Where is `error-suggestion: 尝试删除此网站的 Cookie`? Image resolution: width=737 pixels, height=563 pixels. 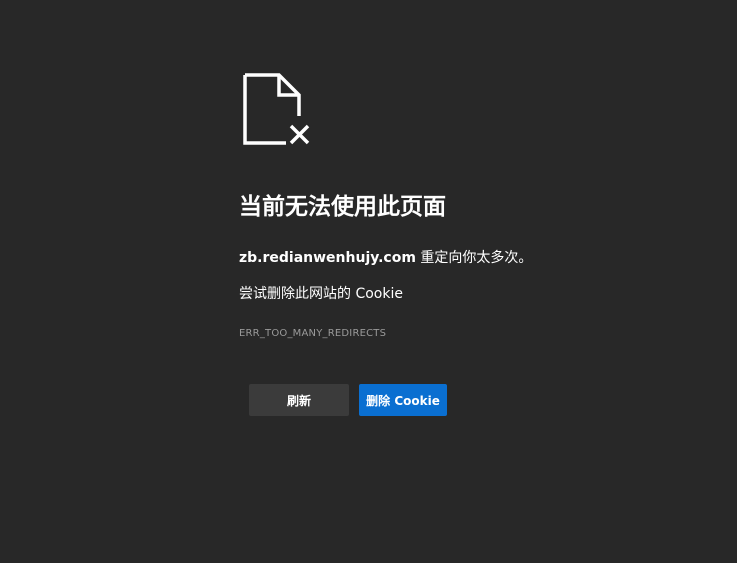 error-suggestion: 尝试删除此网站的 Cookie is located at coordinates (321, 294).